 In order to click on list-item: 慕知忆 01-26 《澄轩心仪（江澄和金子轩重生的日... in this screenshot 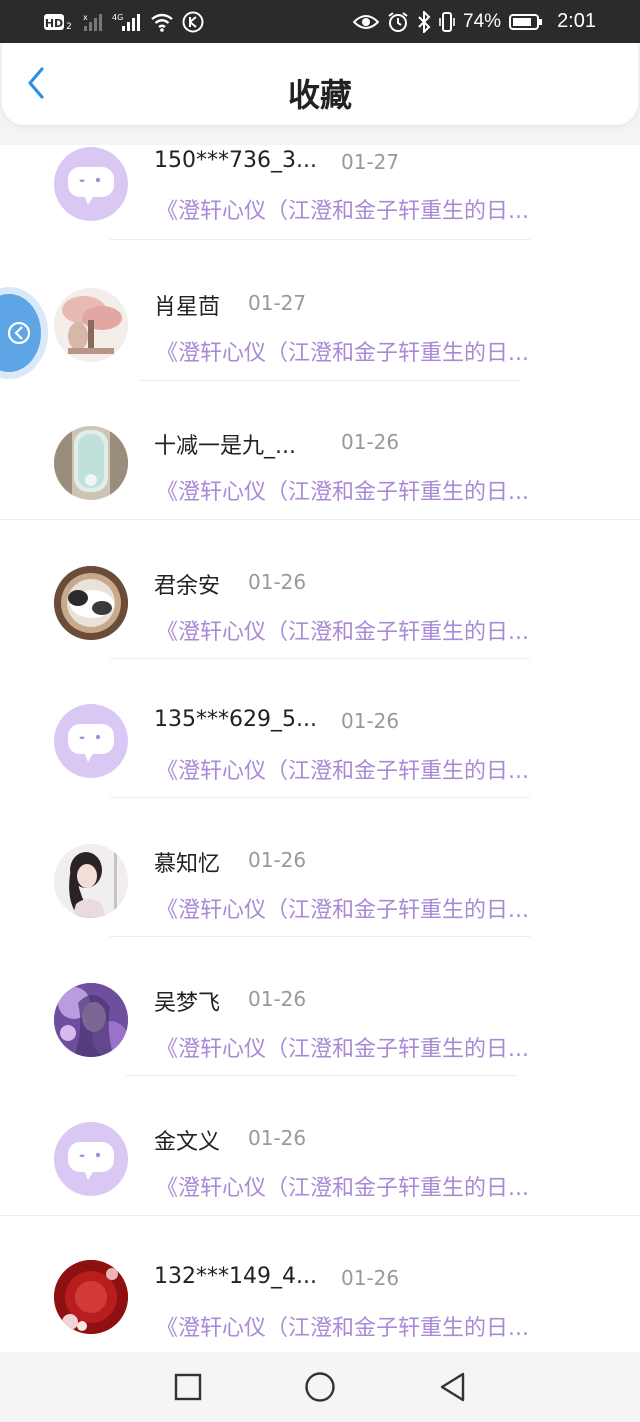, I will do `click(320, 880)`.